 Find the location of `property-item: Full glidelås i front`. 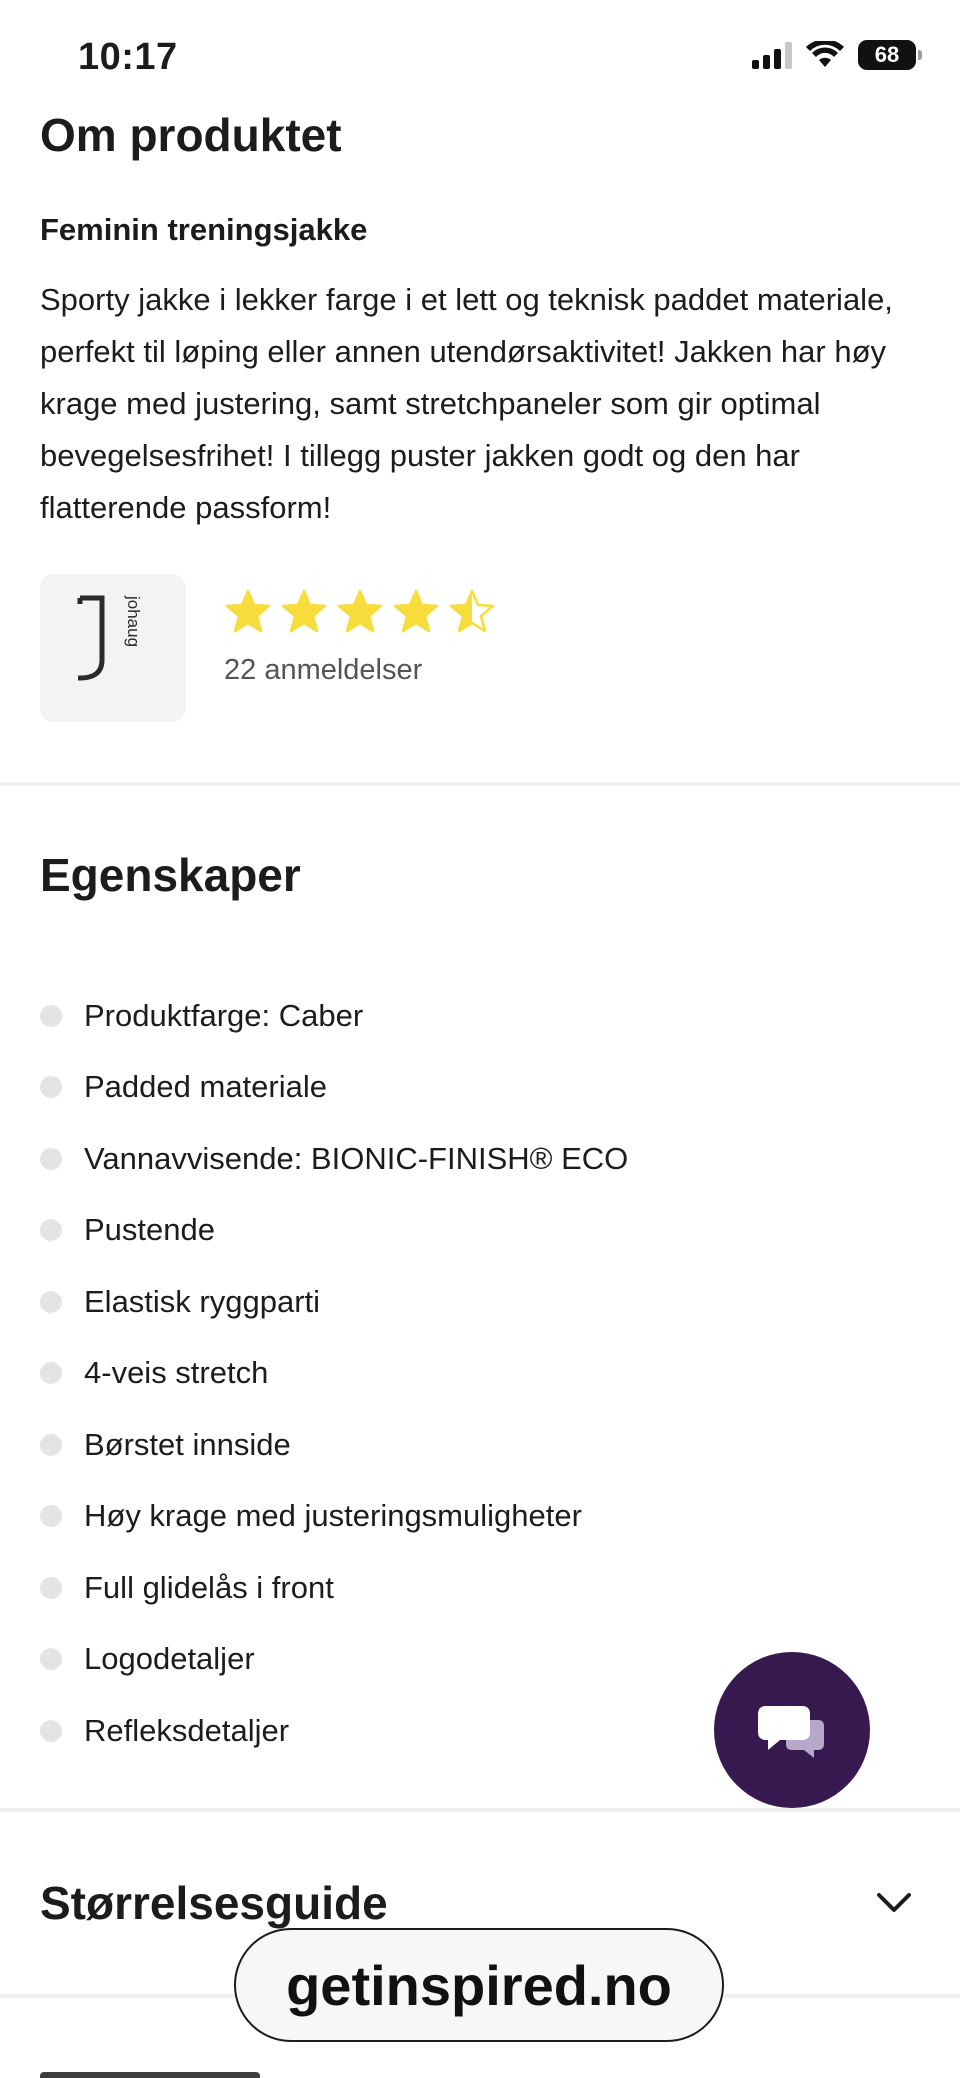

property-item: Full glidelås i front is located at coordinates (334, 1588).